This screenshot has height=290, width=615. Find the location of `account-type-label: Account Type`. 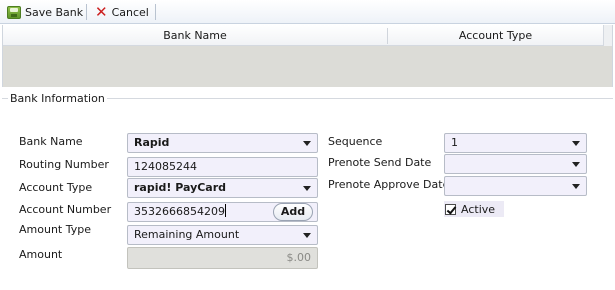

account-type-label: Account Type is located at coordinates (56, 187).